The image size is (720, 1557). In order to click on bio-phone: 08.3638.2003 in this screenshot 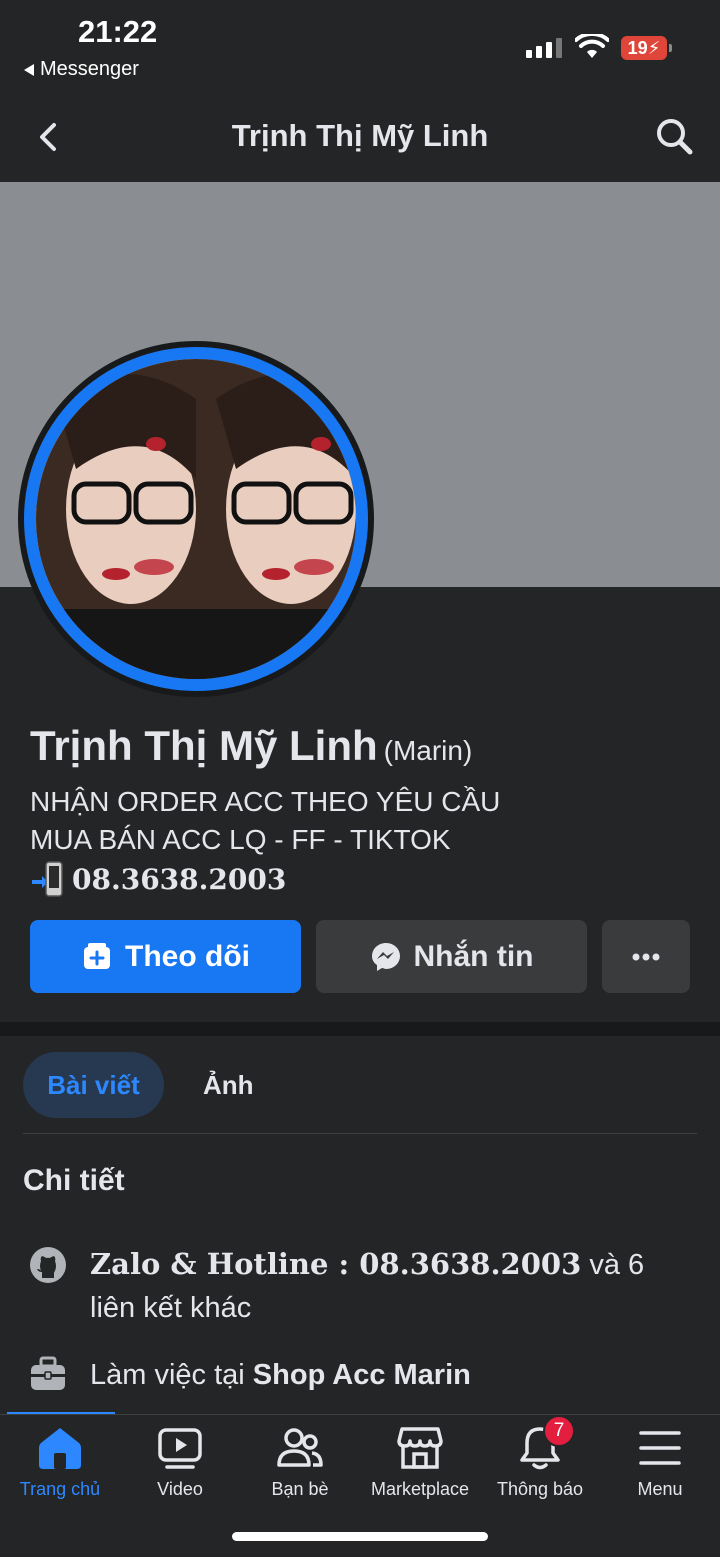, I will do `click(158, 879)`.